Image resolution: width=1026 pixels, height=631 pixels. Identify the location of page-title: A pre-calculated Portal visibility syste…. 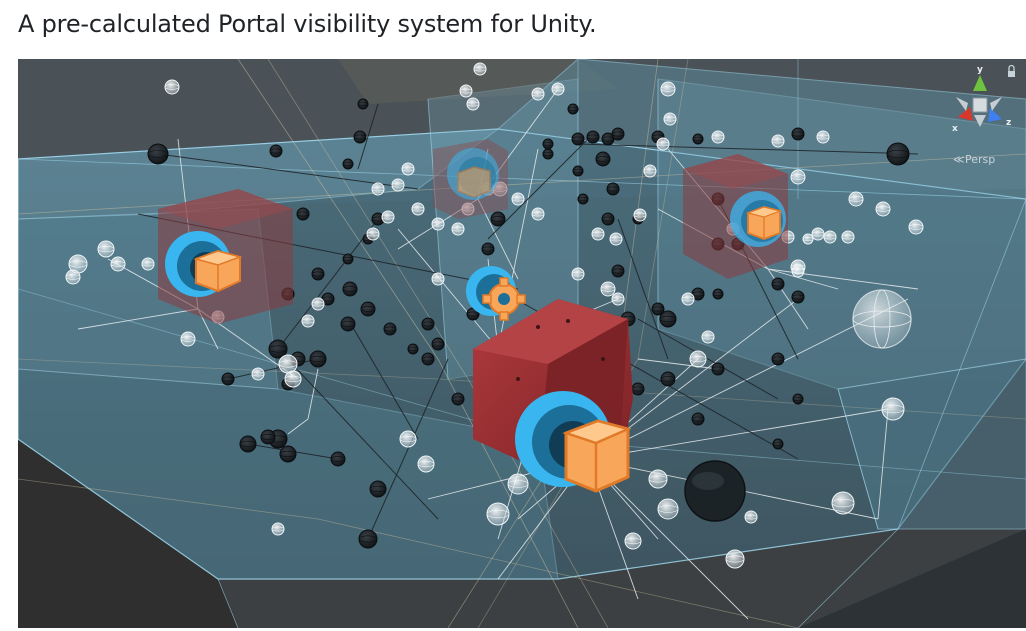
(307, 24).